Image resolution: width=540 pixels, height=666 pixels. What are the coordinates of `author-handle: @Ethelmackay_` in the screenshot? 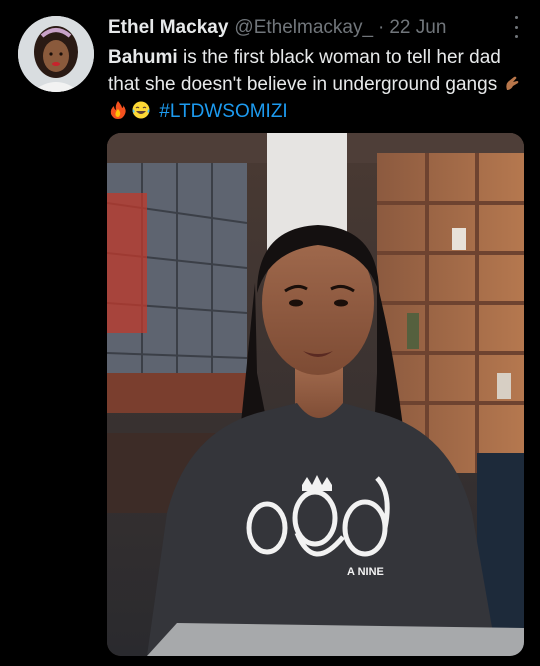 It's located at (303, 28).